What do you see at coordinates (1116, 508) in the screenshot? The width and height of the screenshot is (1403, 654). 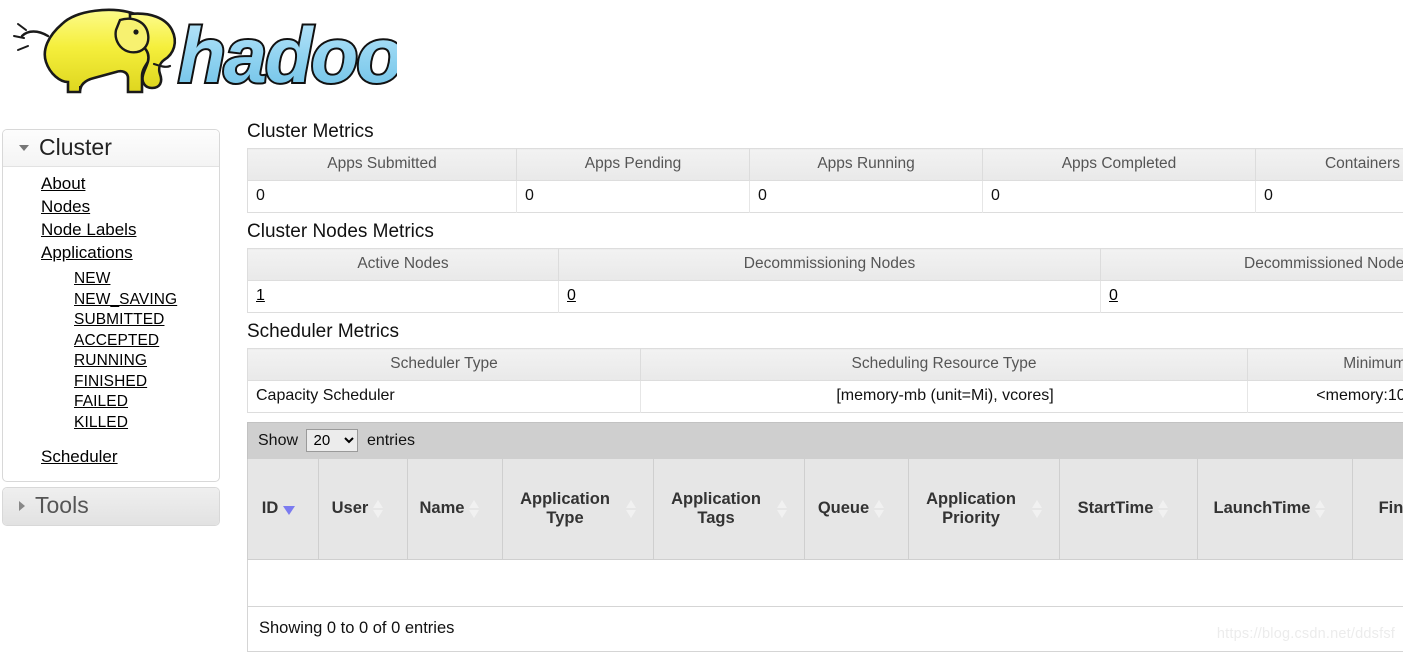 I see `col-starttime-label: StartTime` at bounding box center [1116, 508].